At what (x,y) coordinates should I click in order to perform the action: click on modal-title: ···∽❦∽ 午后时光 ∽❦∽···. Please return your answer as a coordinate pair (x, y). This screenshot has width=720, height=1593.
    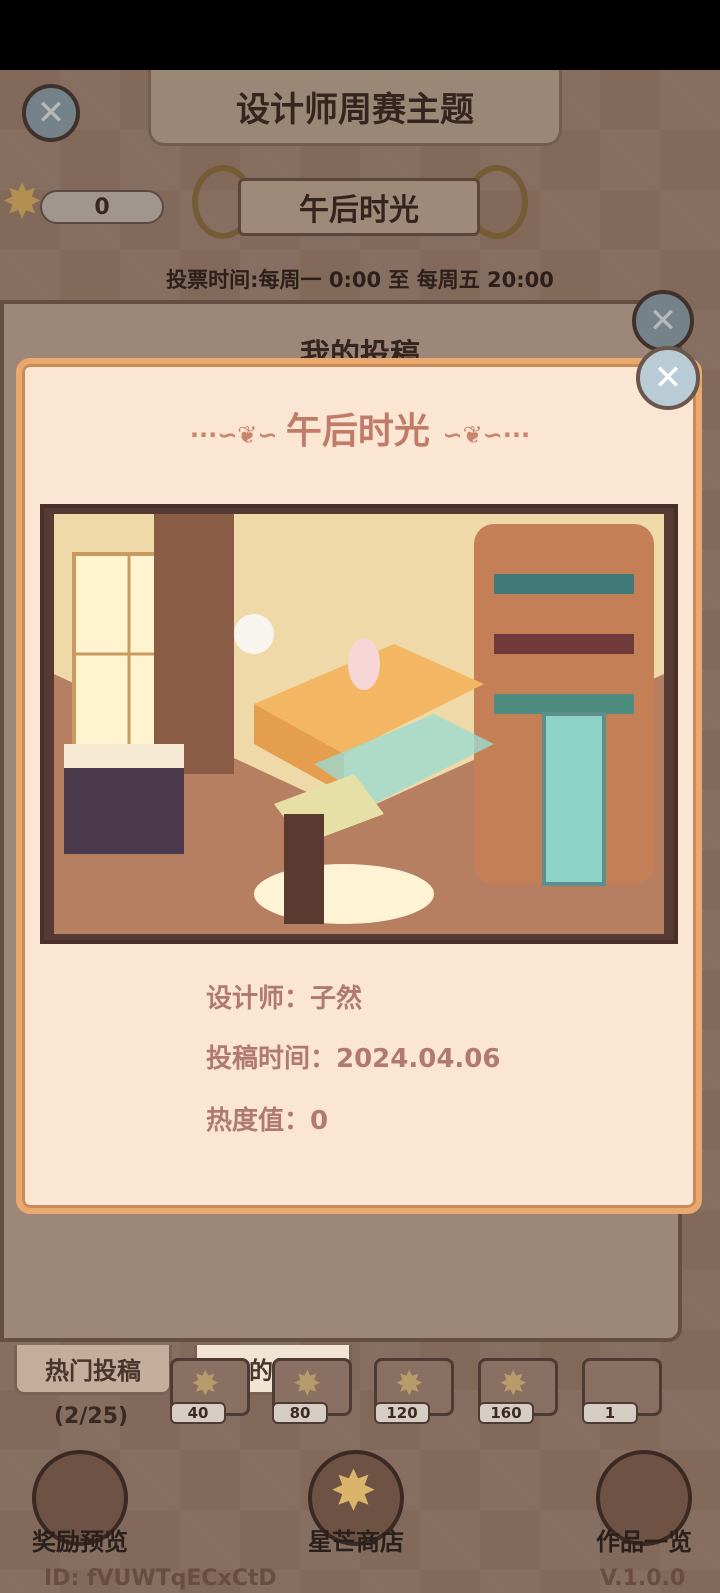
    Looking at the image, I should click on (360, 428).